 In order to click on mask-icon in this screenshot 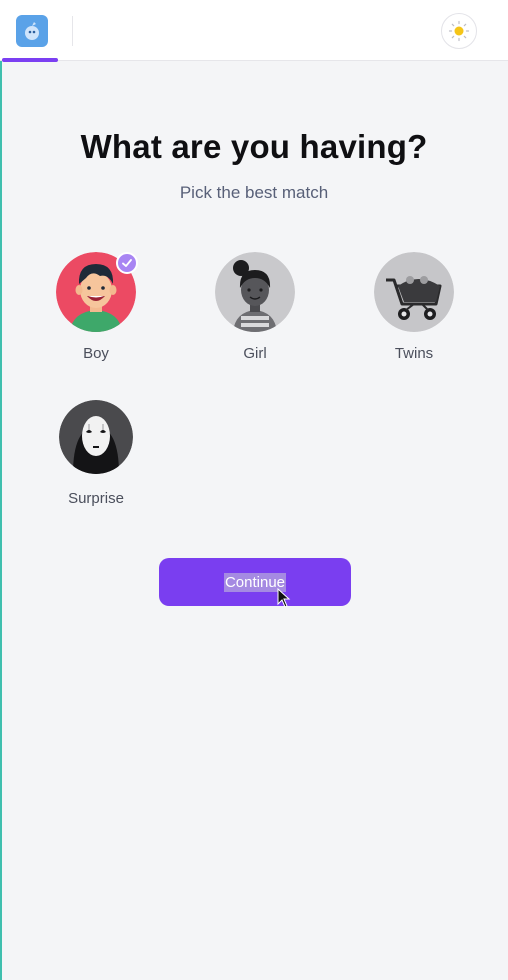, I will do `click(96, 437)`.